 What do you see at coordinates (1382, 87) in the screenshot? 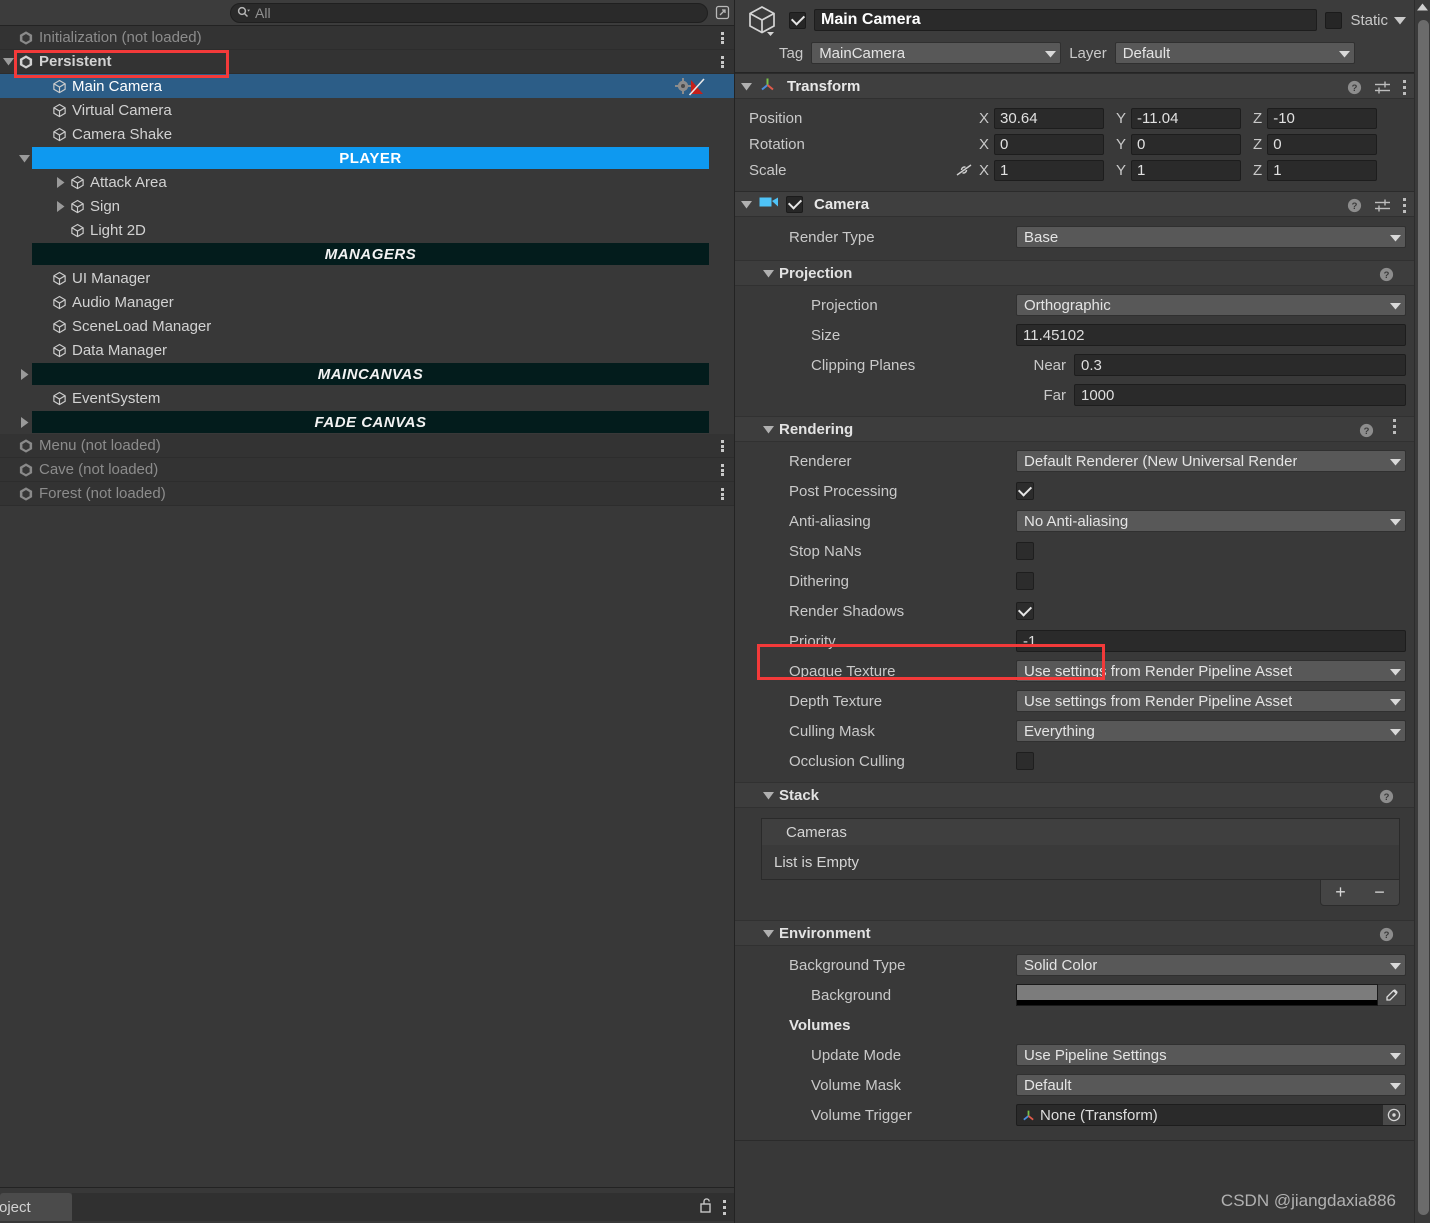
I see `preset-icon` at bounding box center [1382, 87].